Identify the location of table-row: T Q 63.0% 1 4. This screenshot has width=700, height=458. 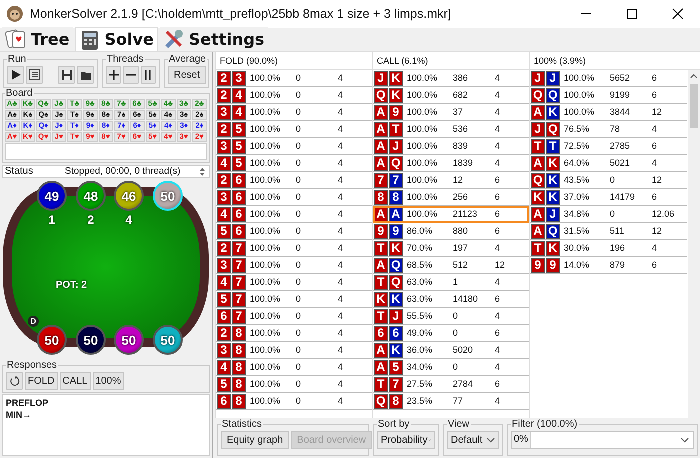
(451, 282).